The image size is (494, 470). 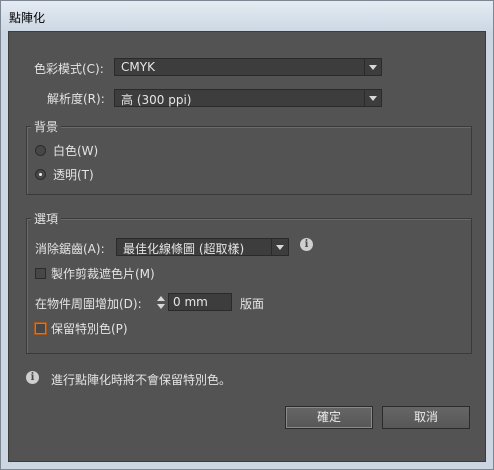 What do you see at coordinates (329, 417) in the screenshot?
I see `ok-button: 確定` at bounding box center [329, 417].